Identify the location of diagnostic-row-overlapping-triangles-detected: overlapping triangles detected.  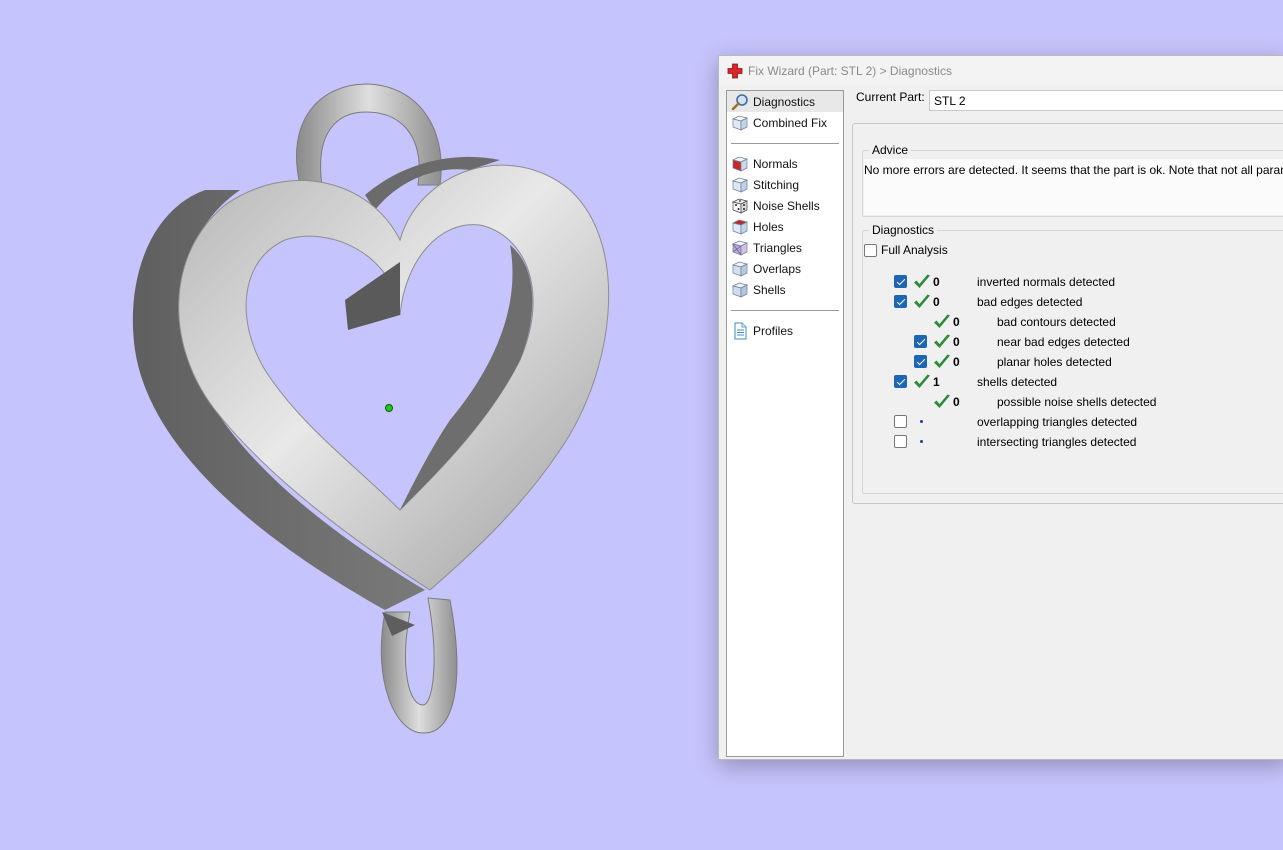
(1068, 422).